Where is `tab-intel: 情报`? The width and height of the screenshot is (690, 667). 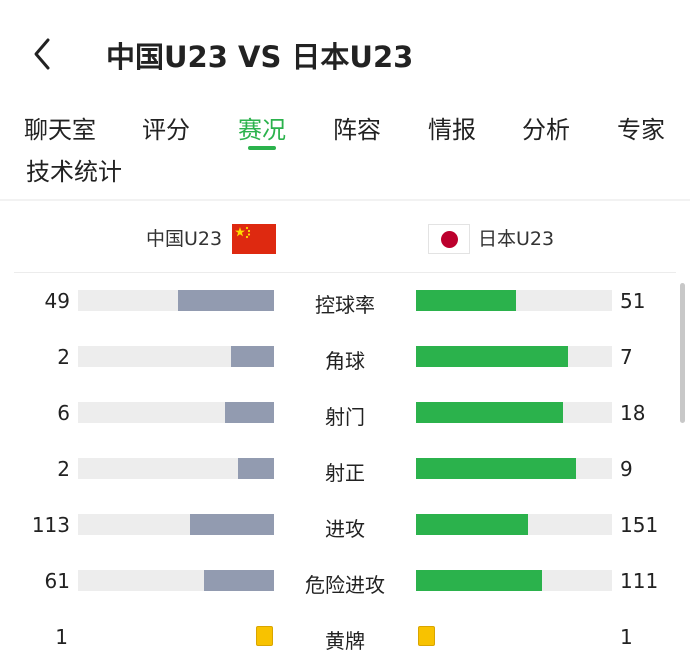 tab-intel: 情报 is located at coordinates (452, 127).